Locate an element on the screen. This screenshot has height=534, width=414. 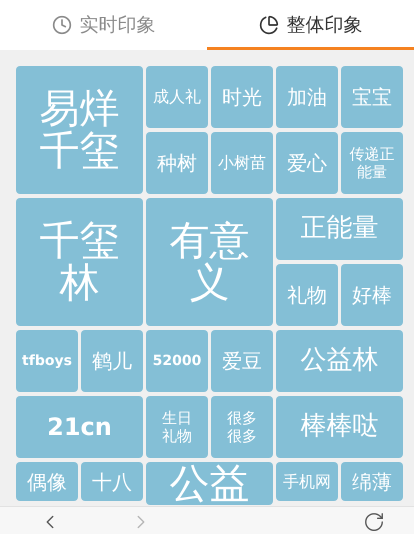
tag-tile: 小树苗 is located at coordinates (242, 163).